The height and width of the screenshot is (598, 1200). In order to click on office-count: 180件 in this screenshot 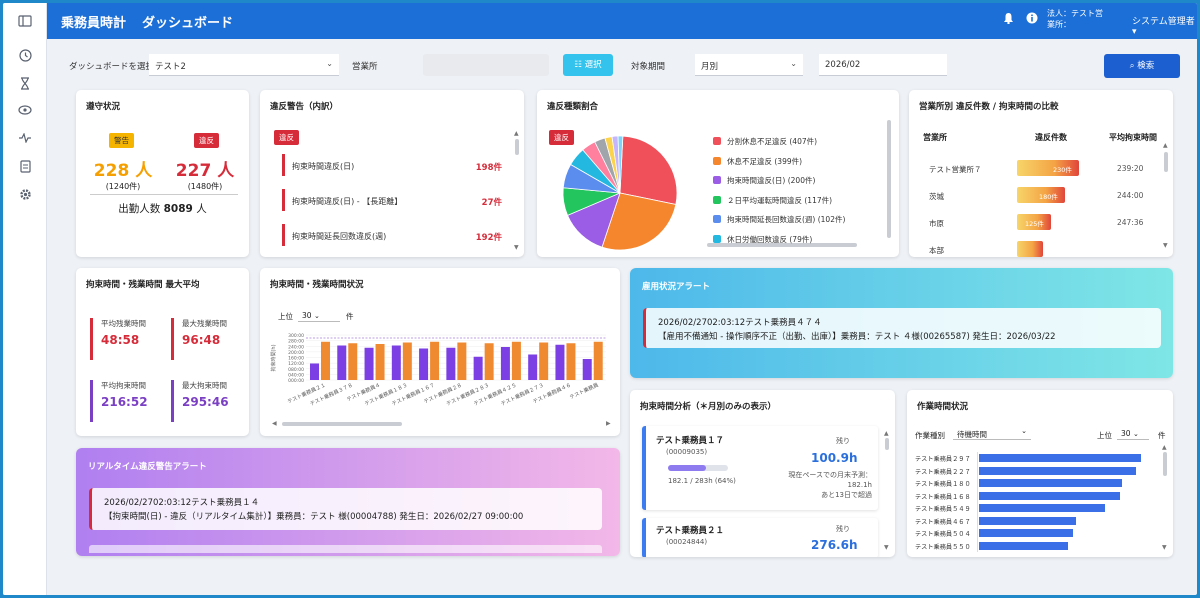, I will do `click(1048, 197)`.